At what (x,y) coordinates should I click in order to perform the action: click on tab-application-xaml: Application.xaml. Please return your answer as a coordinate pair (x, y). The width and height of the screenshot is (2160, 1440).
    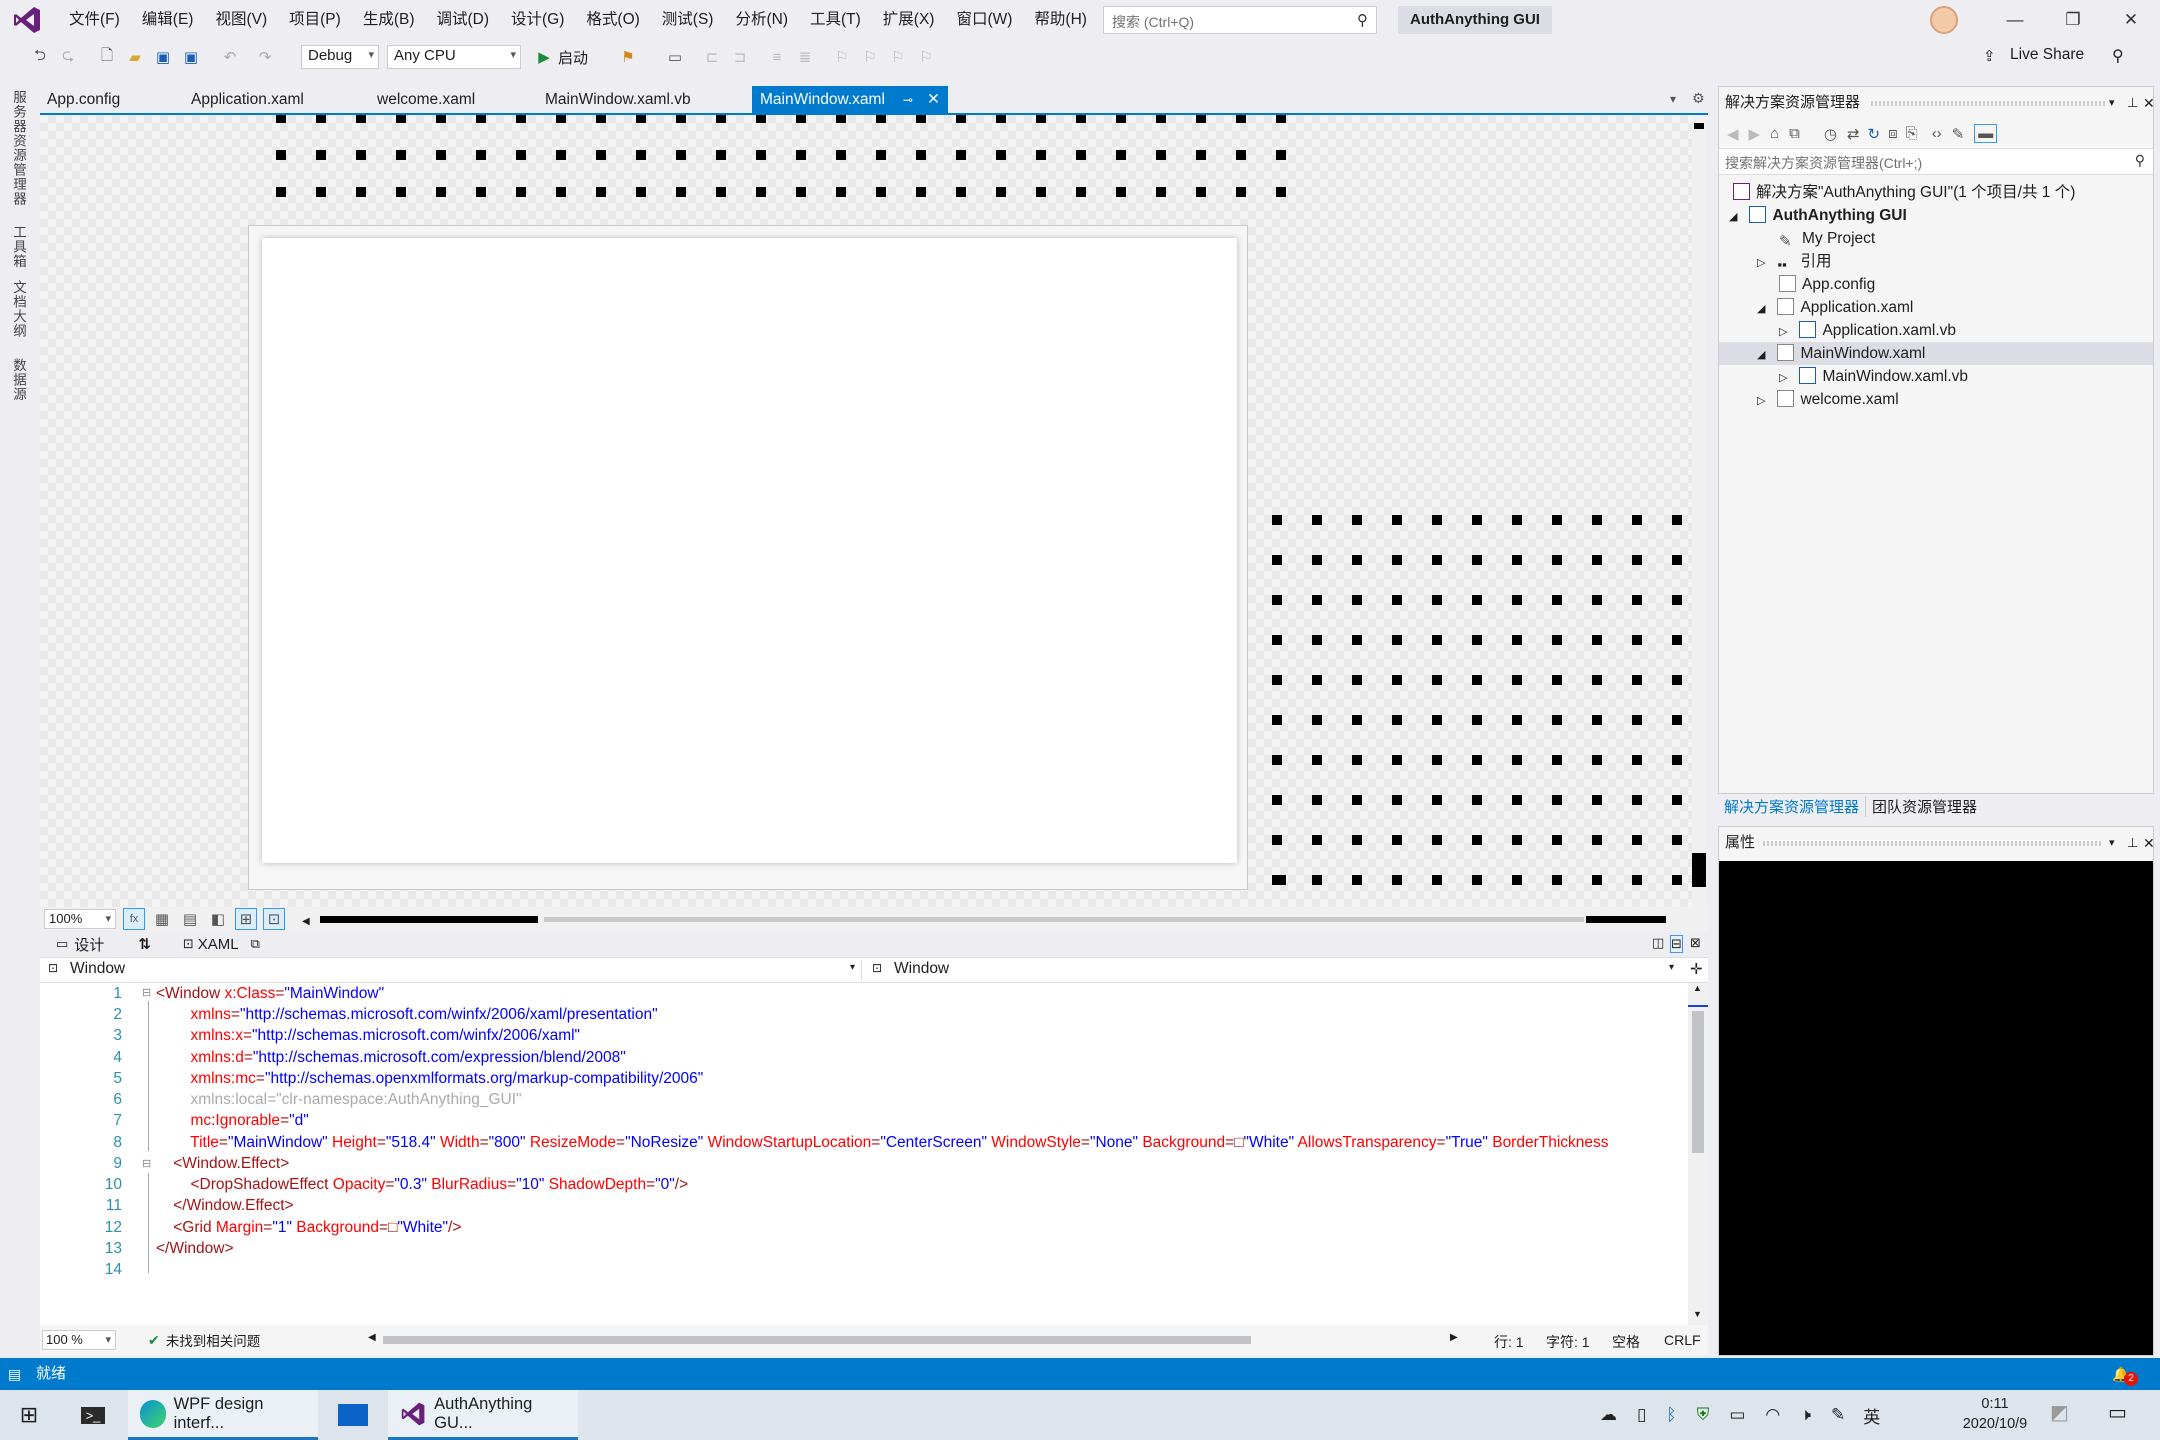
    Looking at the image, I should click on (277, 100).